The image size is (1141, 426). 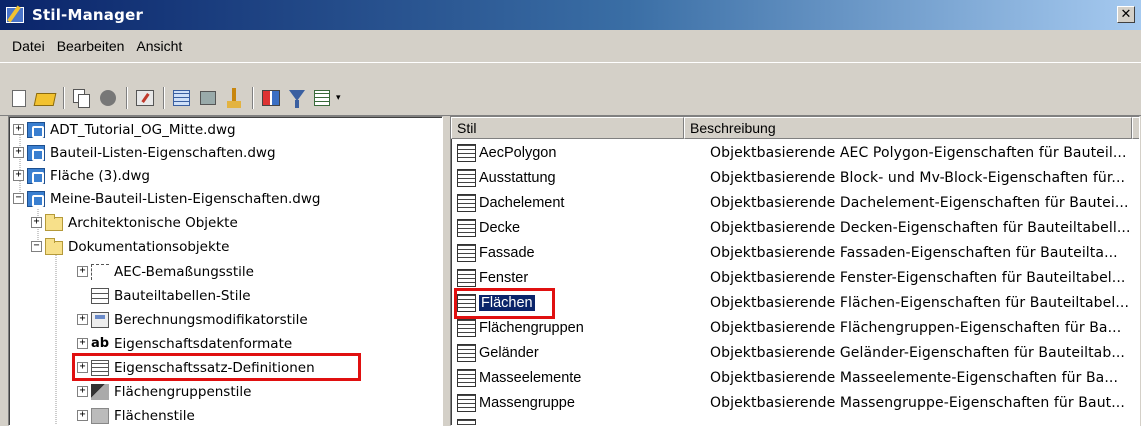 I want to click on style-name: Fassade, so click(x=507, y=253).